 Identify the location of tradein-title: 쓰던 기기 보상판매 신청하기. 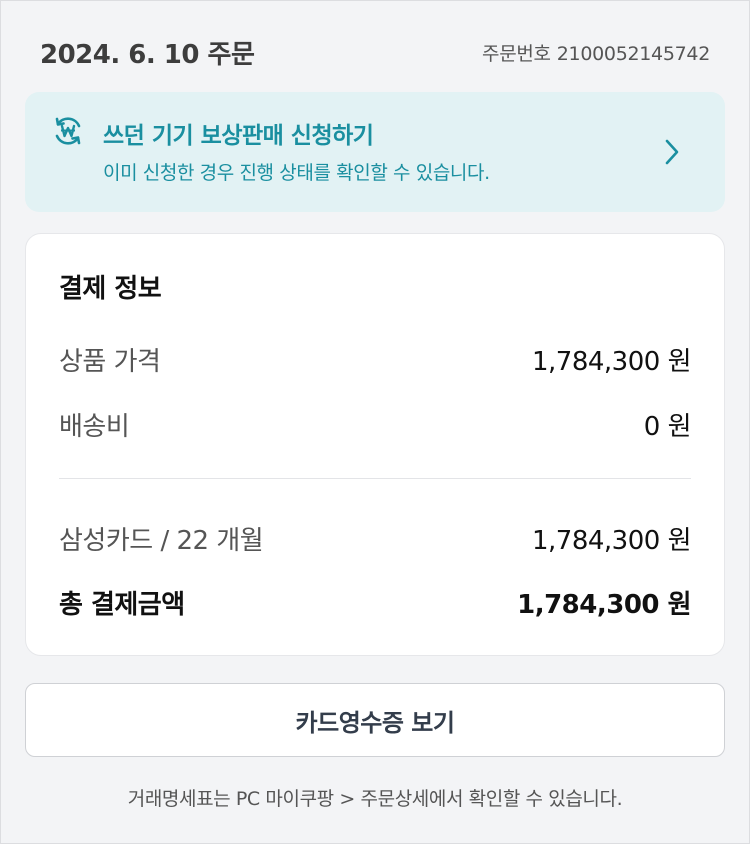
(238, 136).